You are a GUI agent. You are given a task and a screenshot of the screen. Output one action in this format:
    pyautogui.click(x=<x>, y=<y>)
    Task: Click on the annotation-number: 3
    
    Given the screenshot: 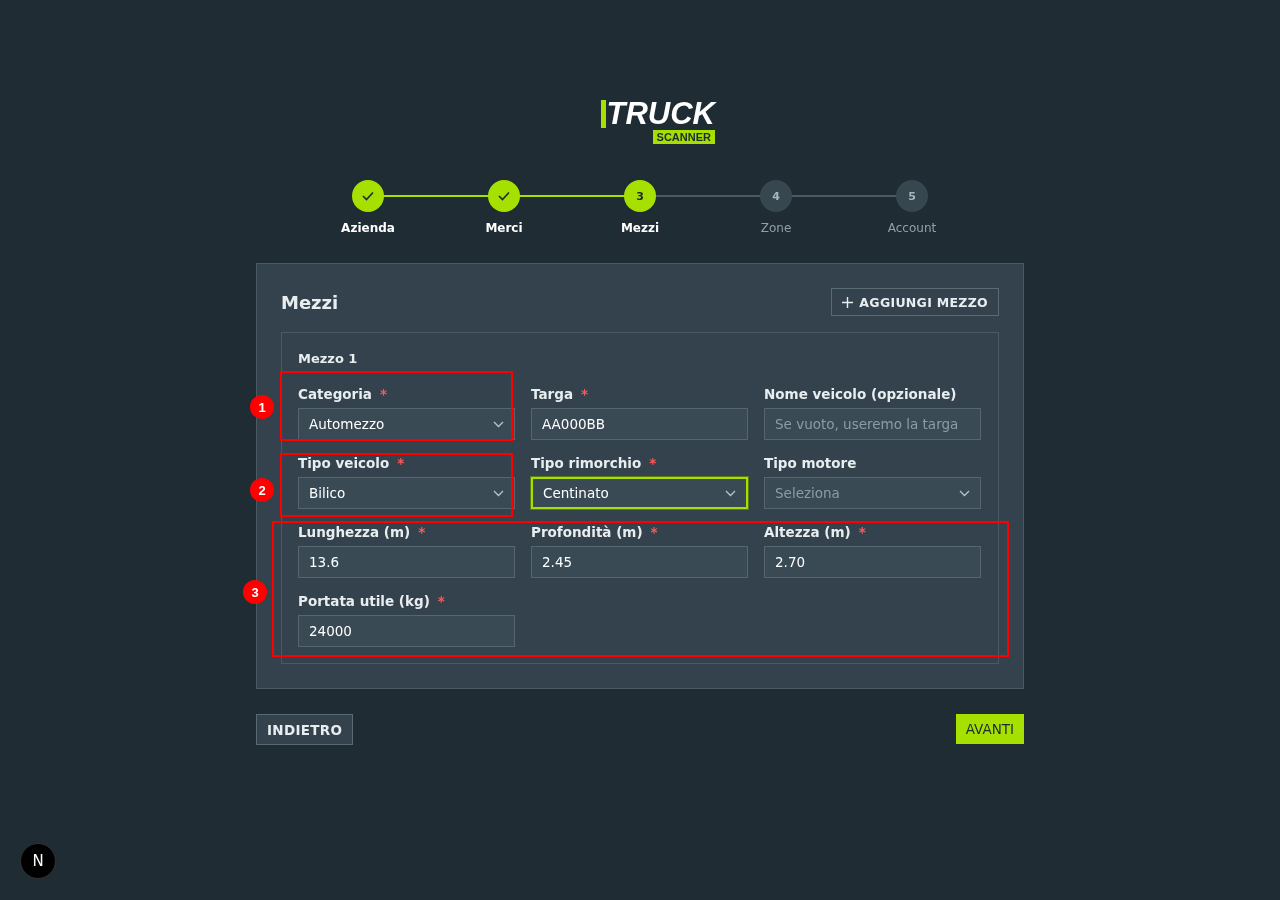 What is the action you would take?
    pyautogui.click(x=255, y=592)
    